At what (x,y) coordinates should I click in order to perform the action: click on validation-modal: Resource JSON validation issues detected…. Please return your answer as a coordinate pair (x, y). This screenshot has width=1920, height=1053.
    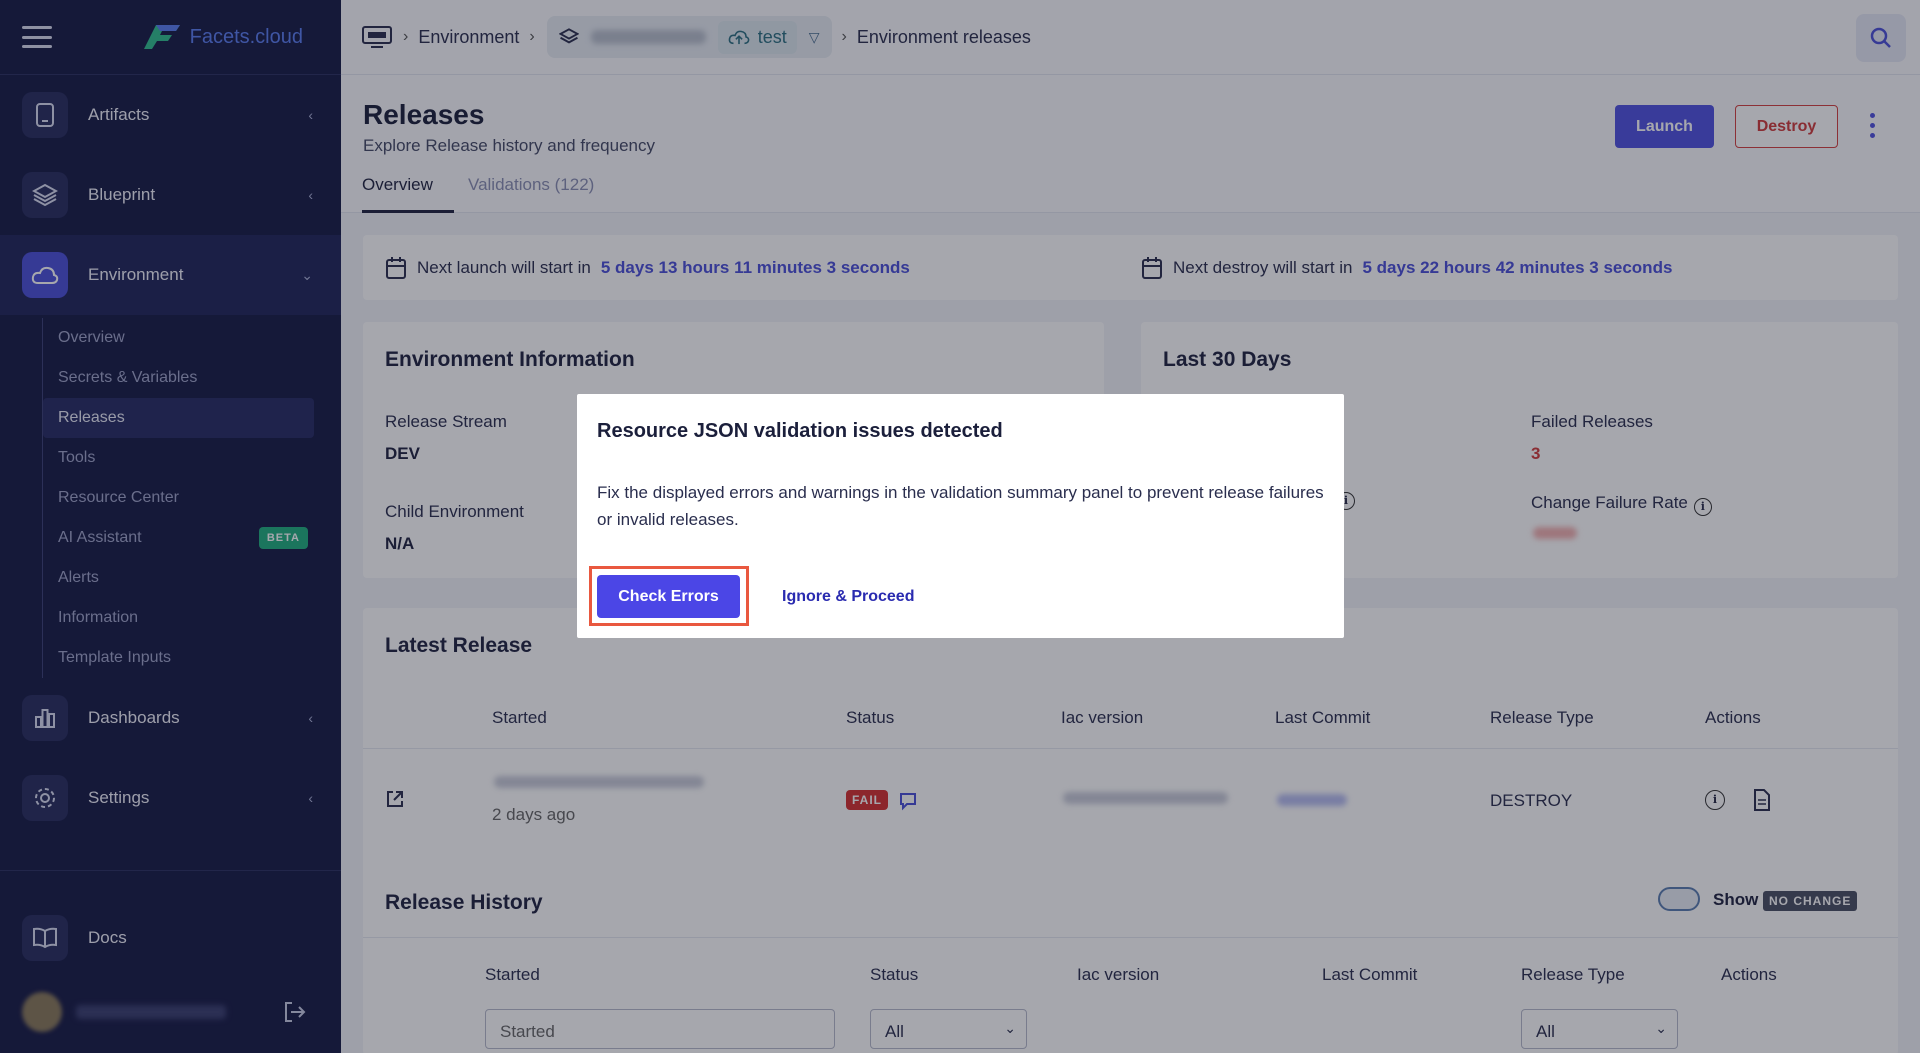
    Looking at the image, I should click on (960, 516).